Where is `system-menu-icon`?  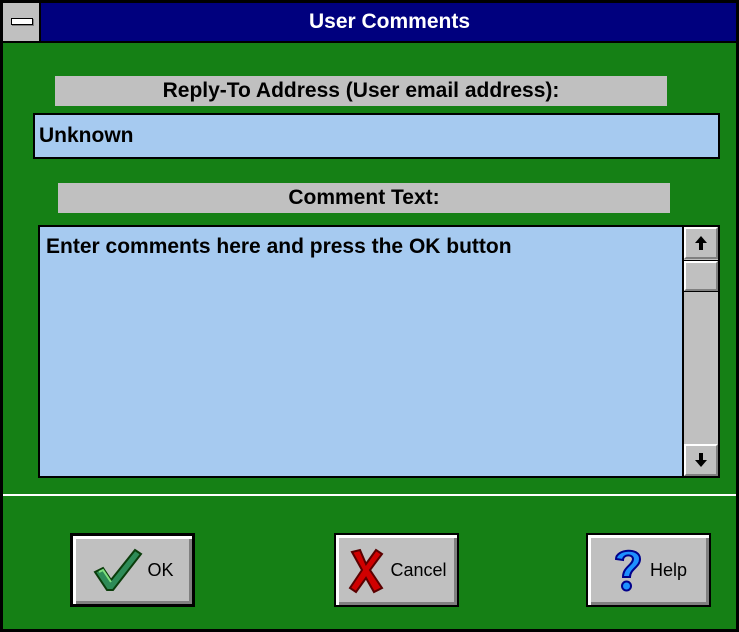 system-menu-icon is located at coordinates (22, 21).